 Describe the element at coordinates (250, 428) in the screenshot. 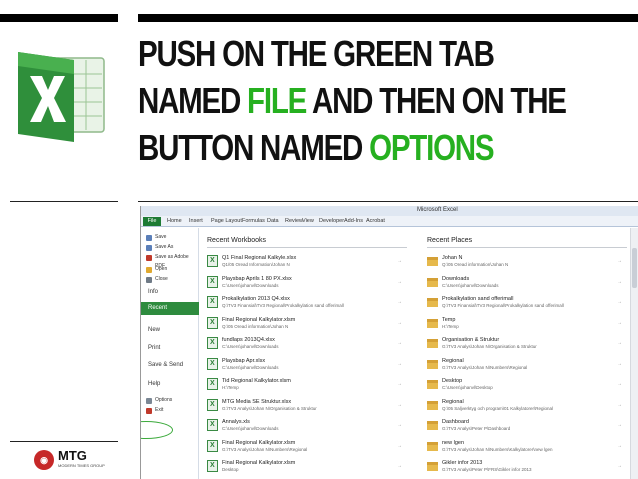

I see `item-path: C:\Users\johanvl\Downloads` at that location.